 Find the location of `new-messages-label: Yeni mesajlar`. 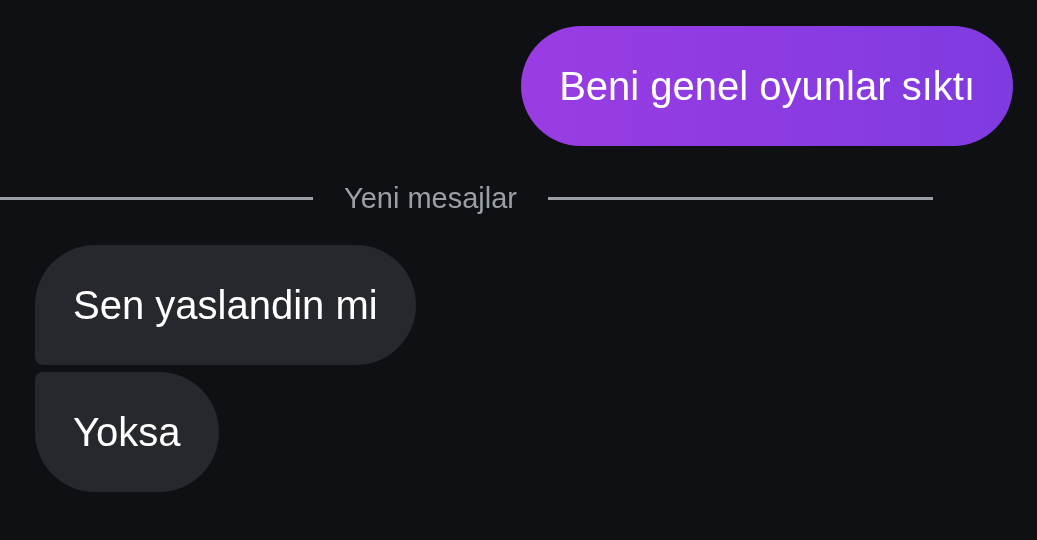

new-messages-label: Yeni mesajlar is located at coordinates (431, 198).